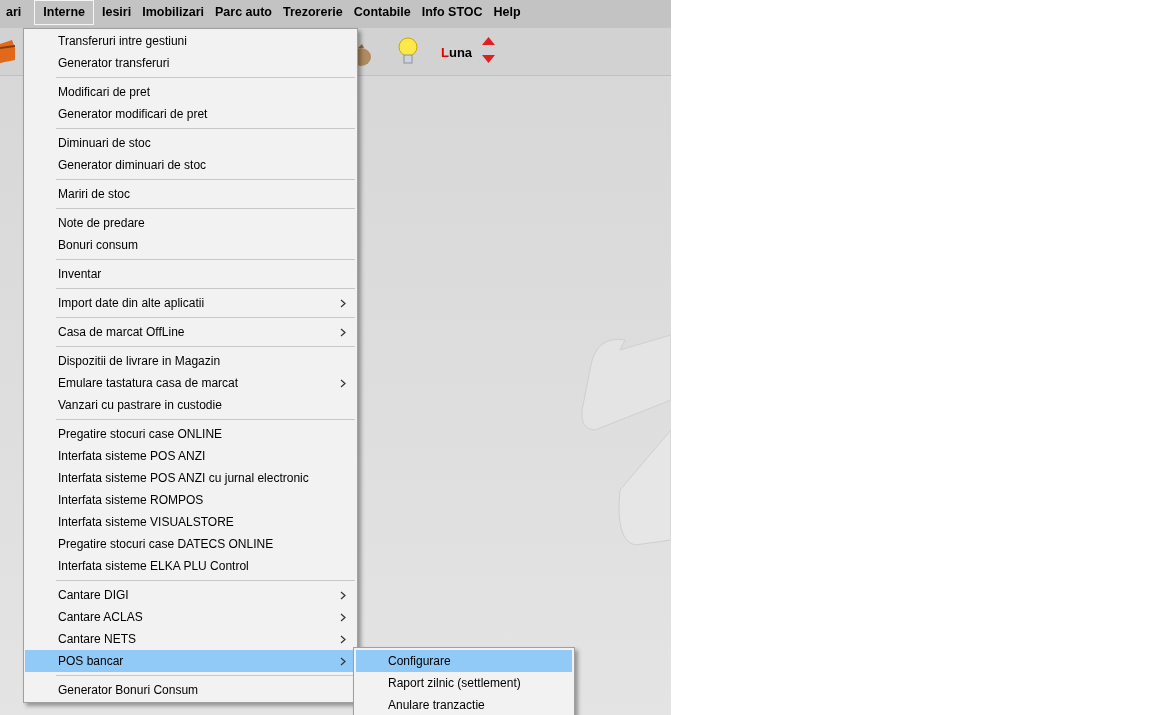 Image resolution: width=1152 pixels, height=715 pixels. Describe the element at coordinates (190, 223) in the screenshot. I see `menu-item: Note de predare` at that location.